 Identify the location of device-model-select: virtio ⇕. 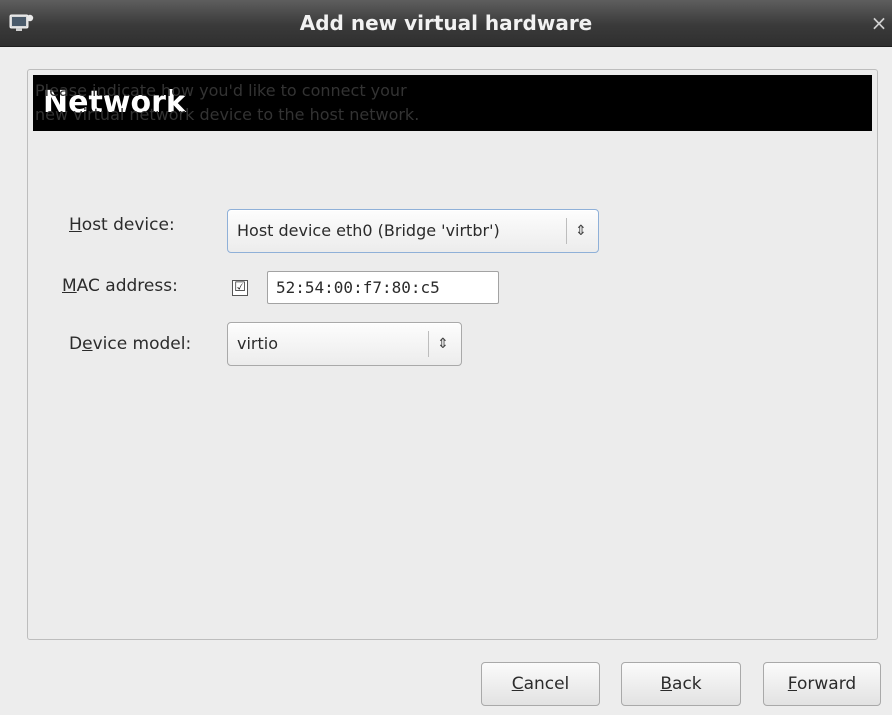
(344, 344).